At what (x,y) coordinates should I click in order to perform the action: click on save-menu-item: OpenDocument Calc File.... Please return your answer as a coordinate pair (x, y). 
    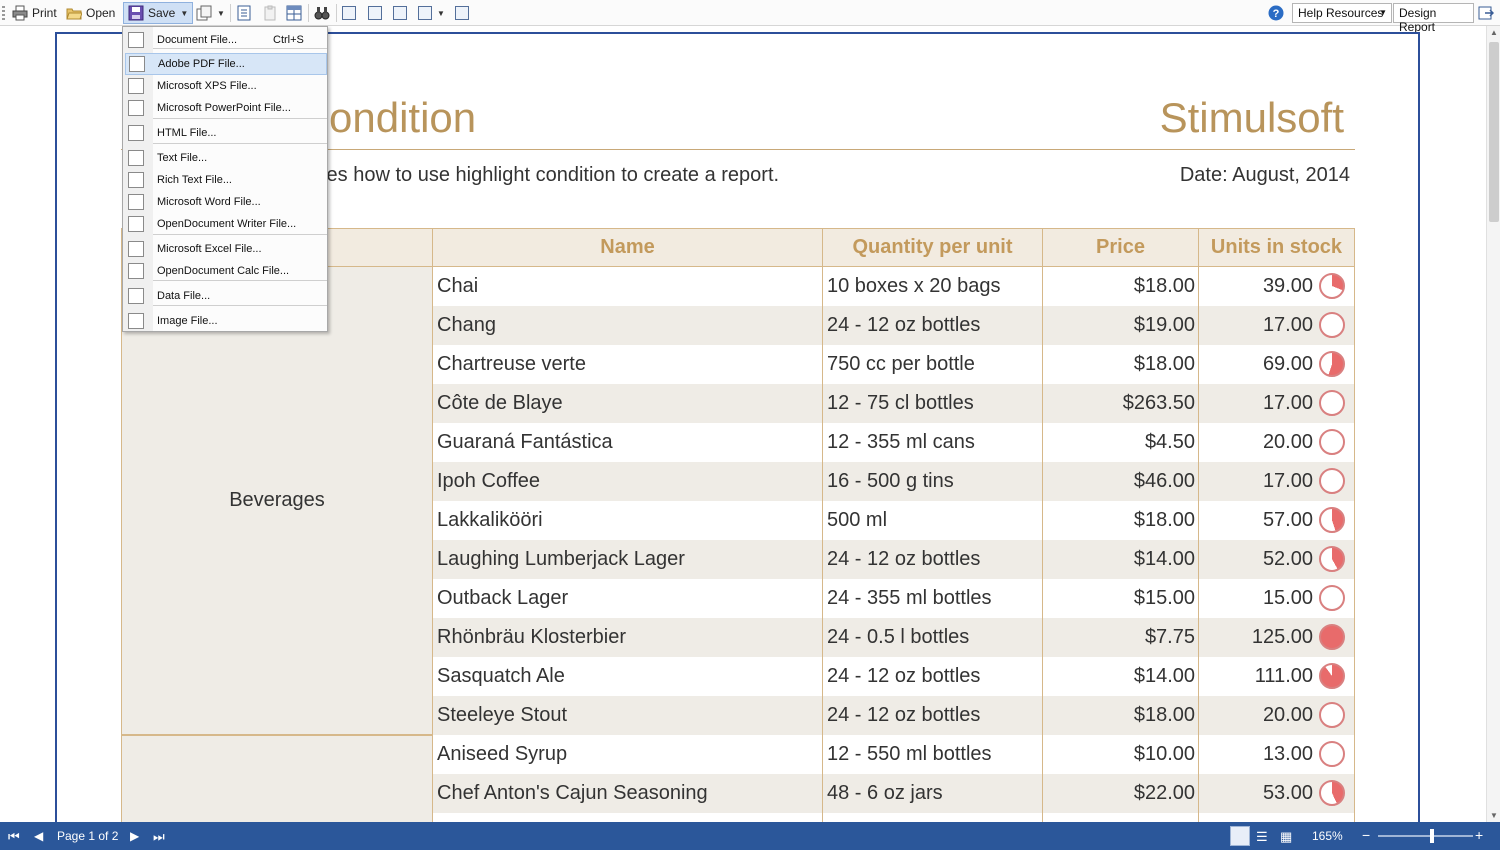
    Looking at the image, I should click on (226, 271).